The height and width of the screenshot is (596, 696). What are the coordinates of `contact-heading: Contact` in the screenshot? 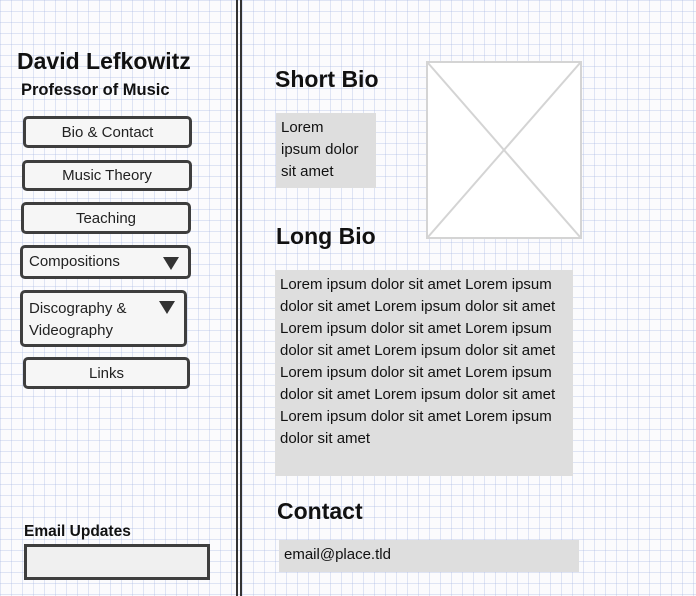 It's located at (320, 511).